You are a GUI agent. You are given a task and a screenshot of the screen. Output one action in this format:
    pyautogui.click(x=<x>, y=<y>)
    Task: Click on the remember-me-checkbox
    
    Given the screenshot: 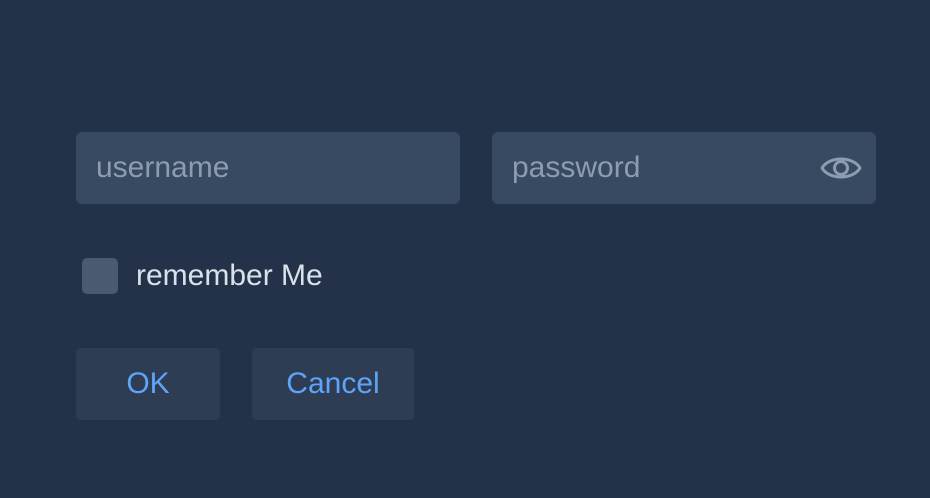 What is the action you would take?
    pyautogui.click(x=100, y=276)
    